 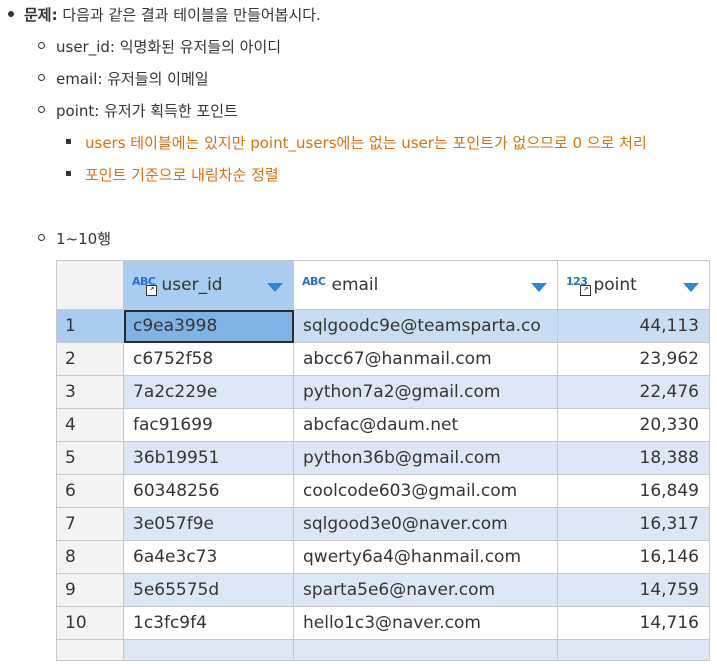 I want to click on note-sort: 포인트 기준으로 내림차순 정렬, so click(x=172, y=175).